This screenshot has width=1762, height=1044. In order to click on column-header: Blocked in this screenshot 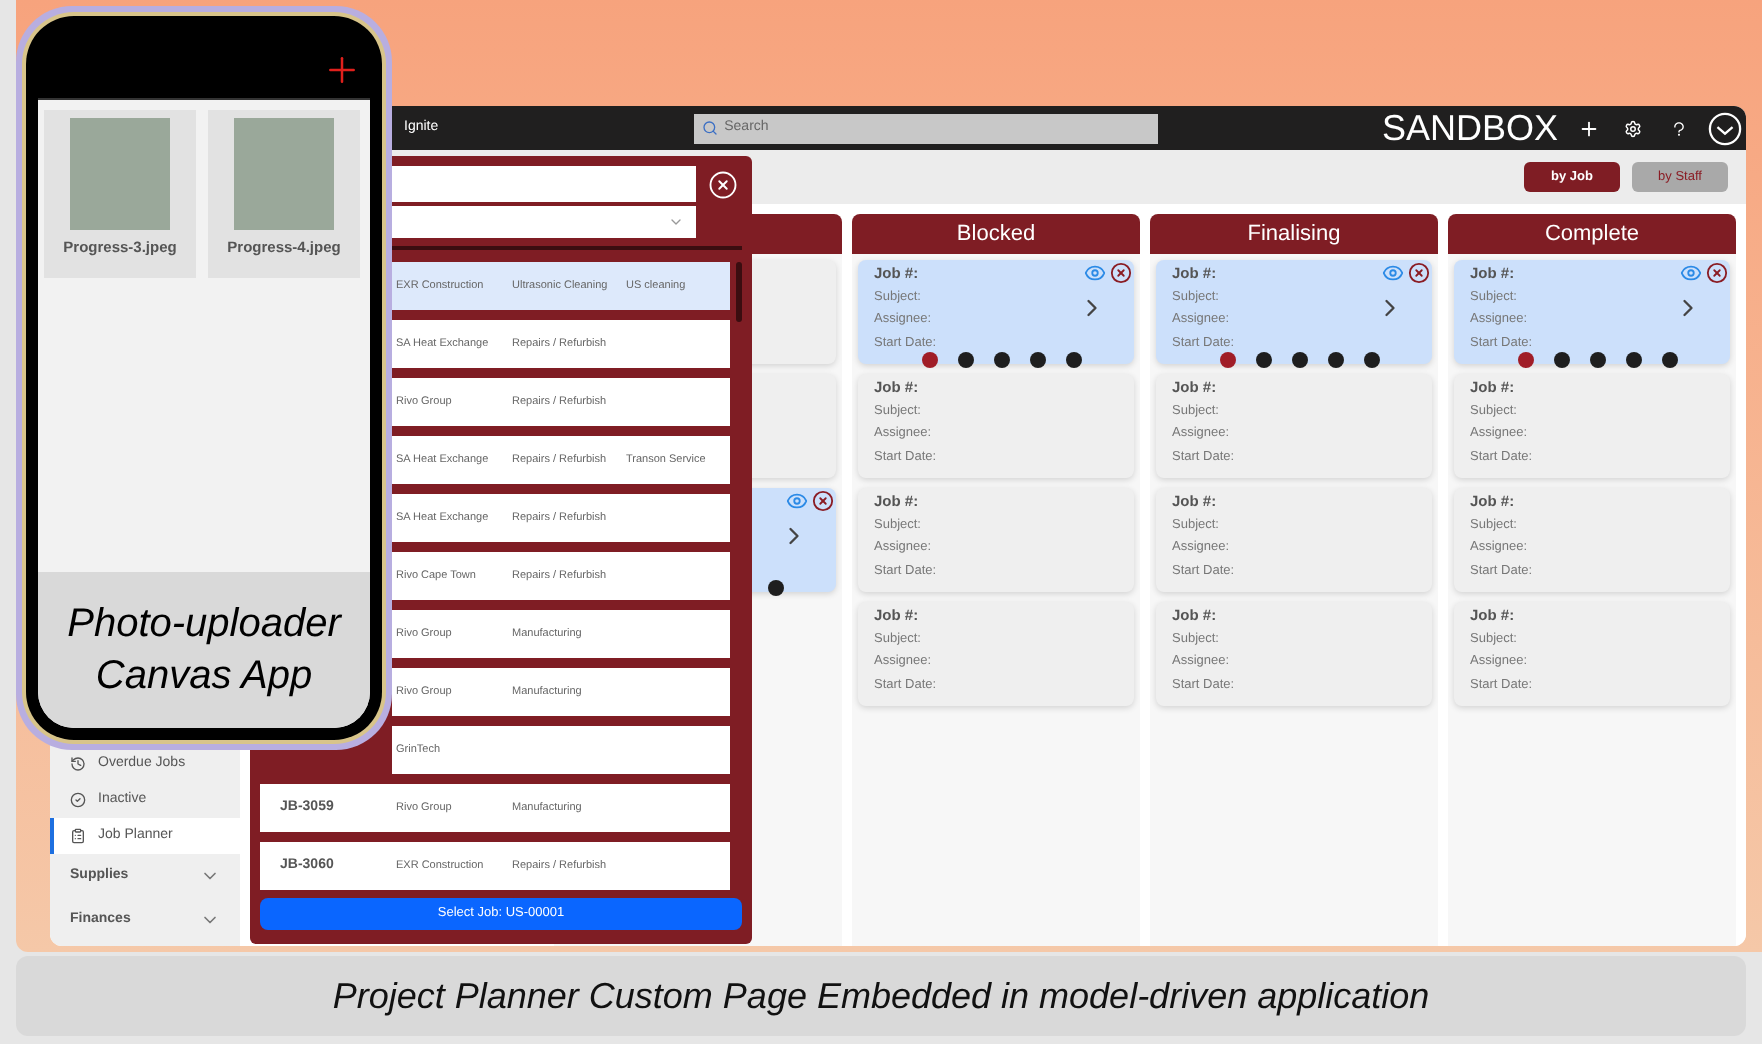, I will do `click(996, 234)`.